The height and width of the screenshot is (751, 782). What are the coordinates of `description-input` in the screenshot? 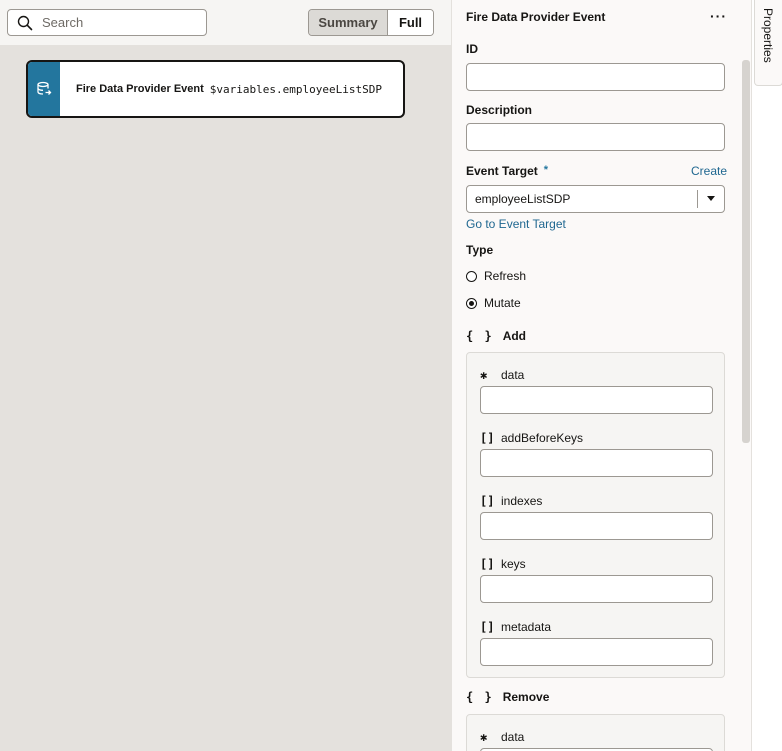 It's located at (595, 137).